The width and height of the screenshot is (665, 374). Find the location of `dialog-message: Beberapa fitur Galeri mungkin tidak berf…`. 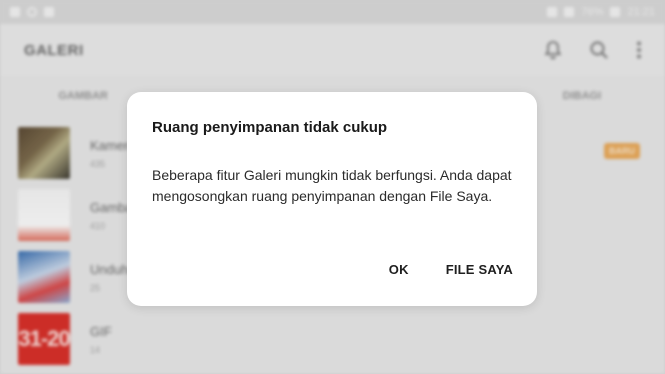

dialog-message: Beberapa fitur Galeri mungkin tidak berf… is located at coordinates (332, 185).